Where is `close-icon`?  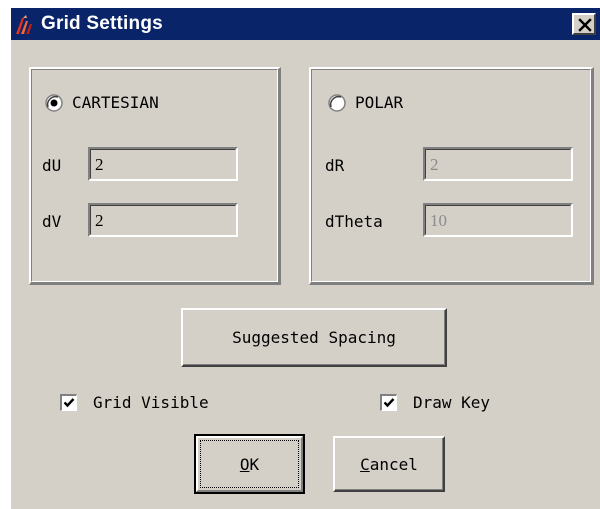 close-icon is located at coordinates (585, 25).